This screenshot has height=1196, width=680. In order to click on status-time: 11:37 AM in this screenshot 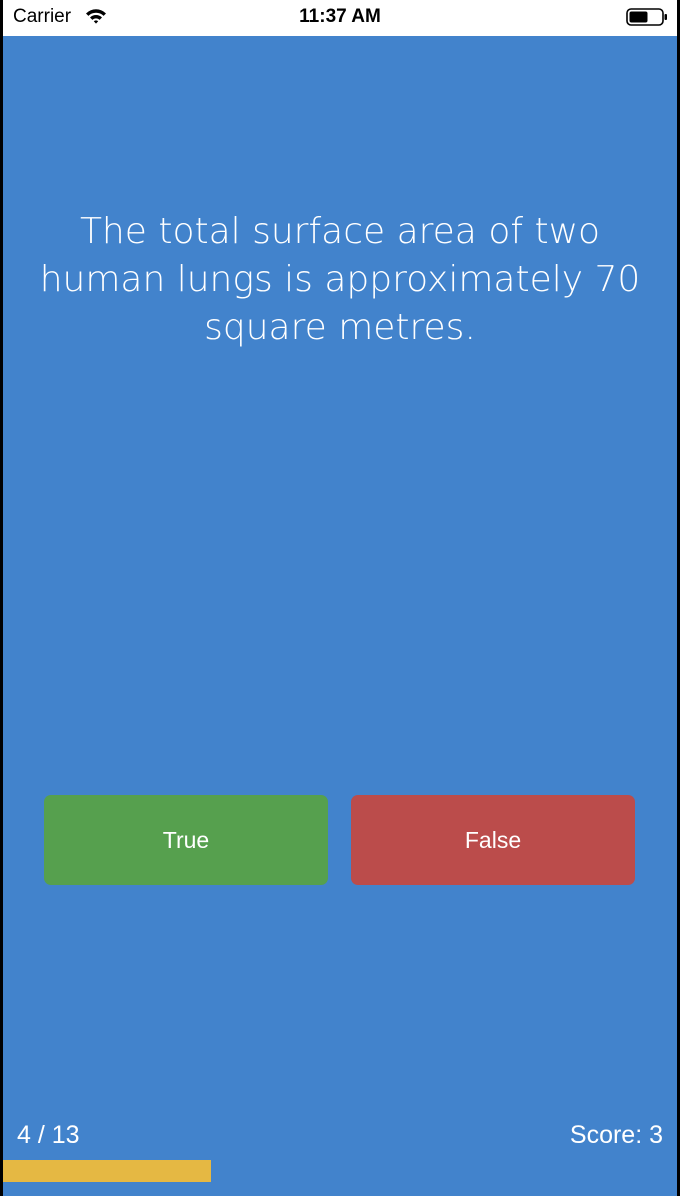, I will do `click(340, 16)`.